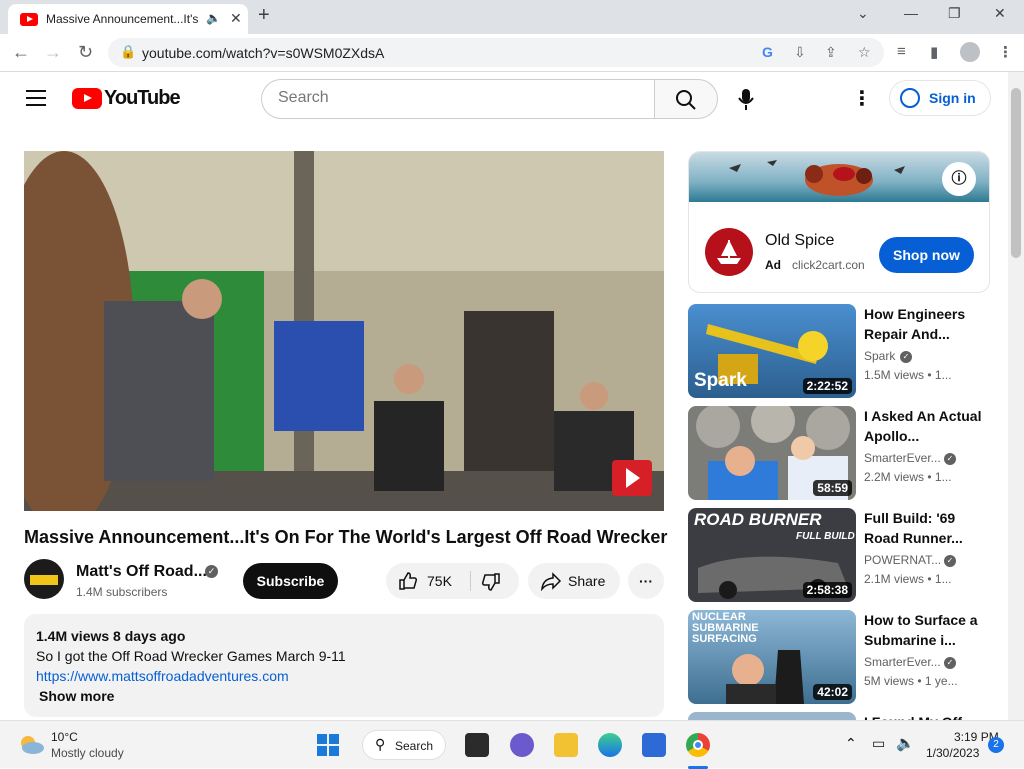 The height and width of the screenshot is (769, 1024). What do you see at coordinates (926, 255) in the screenshot?
I see `shop-now-button: Shop now` at bounding box center [926, 255].